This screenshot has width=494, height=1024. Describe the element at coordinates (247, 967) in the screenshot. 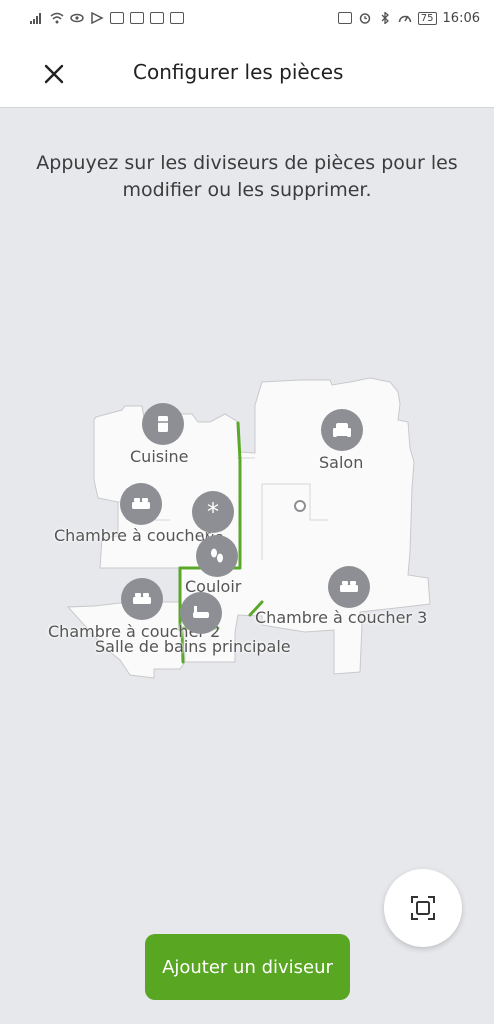

I see `add-divider-button: Ajouter un diviseur` at that location.